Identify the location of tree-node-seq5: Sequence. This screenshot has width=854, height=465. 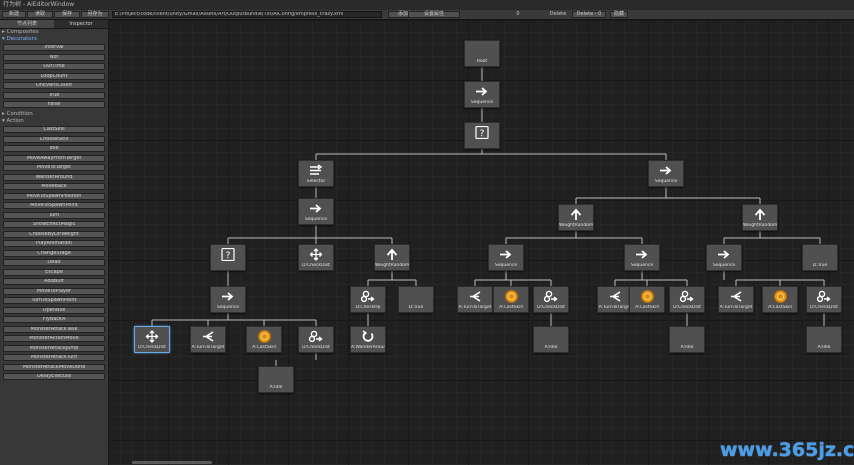
(642, 257).